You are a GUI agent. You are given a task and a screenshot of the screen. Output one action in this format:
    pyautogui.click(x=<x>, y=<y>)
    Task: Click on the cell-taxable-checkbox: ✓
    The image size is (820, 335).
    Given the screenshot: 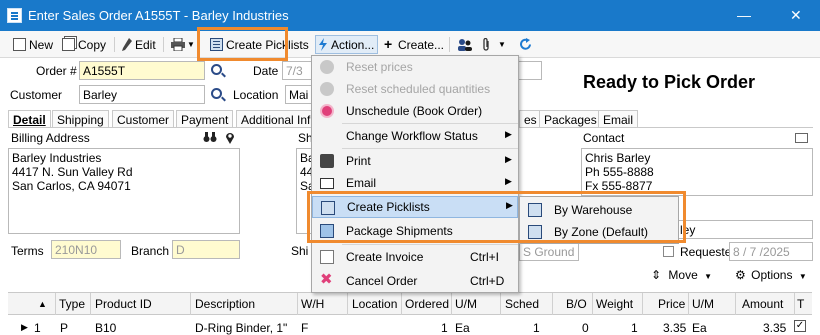 What is the action you would take?
    pyautogui.click(x=800, y=326)
    